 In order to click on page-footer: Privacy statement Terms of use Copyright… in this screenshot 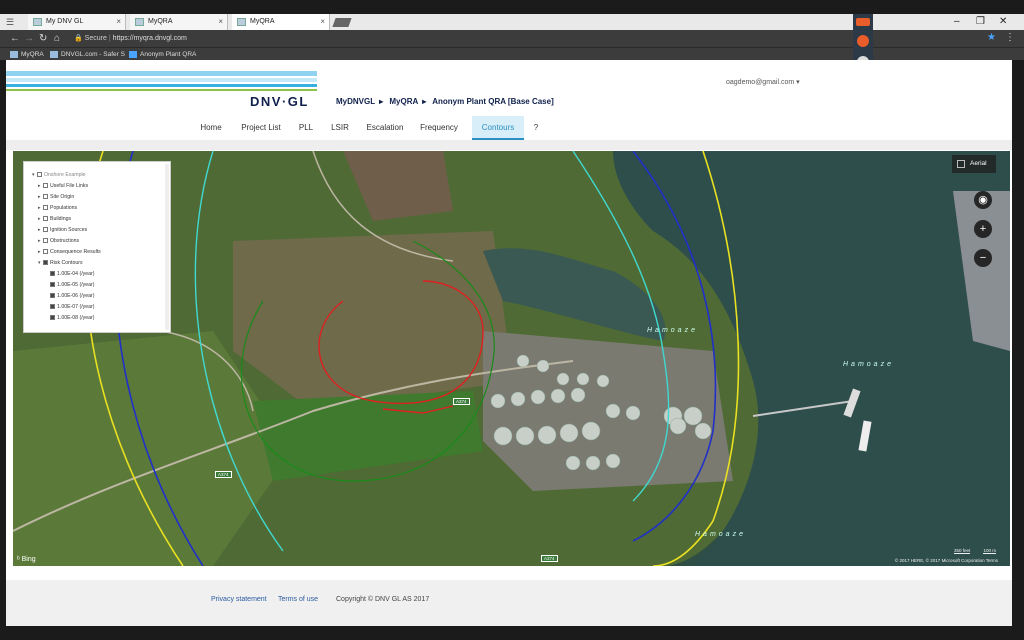, I will do `click(509, 603)`.